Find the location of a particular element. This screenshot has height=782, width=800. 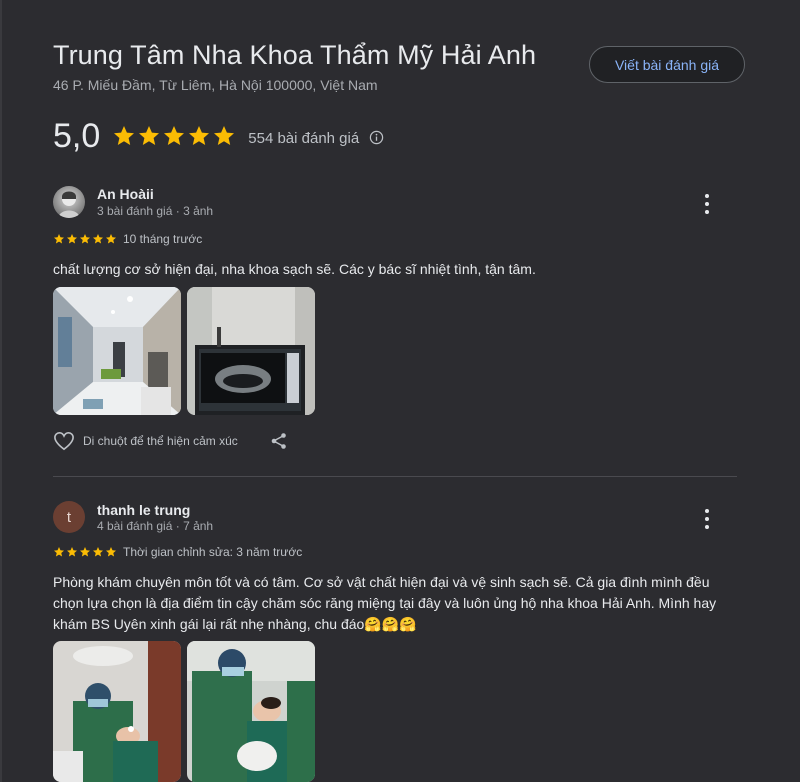

dental-xray-monitor-photo is located at coordinates (251, 351).